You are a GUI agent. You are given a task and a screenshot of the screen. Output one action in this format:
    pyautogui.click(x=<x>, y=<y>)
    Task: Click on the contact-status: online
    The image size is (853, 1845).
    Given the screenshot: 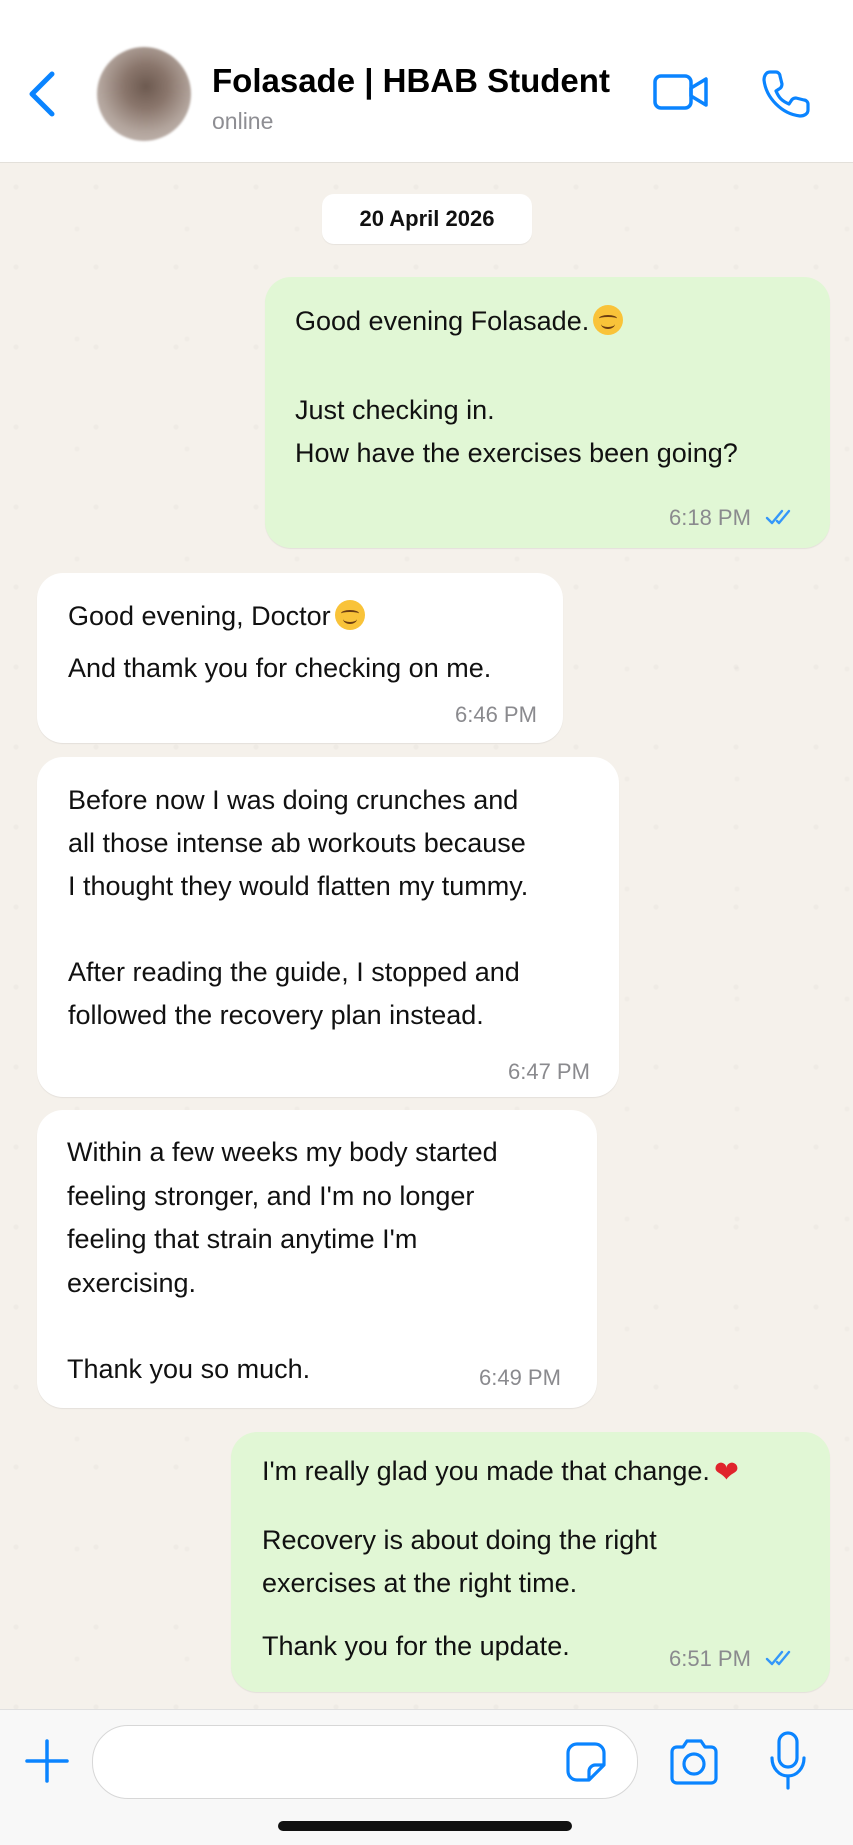 What is the action you would take?
    pyautogui.click(x=243, y=121)
    